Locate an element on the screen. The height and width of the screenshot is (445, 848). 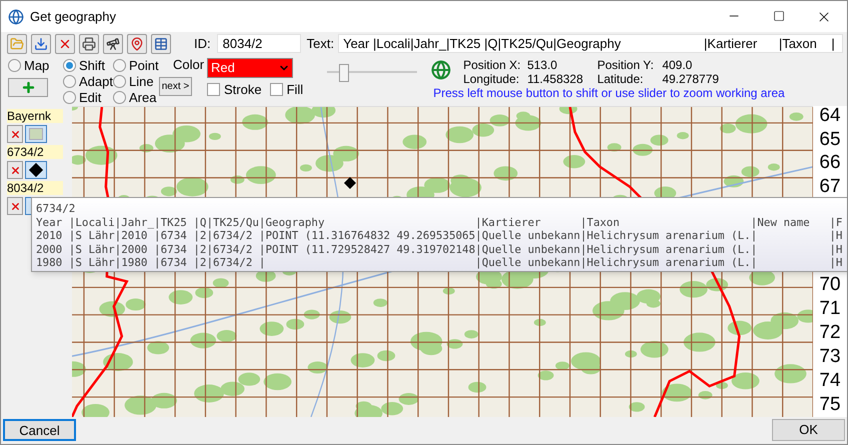
maximize-icon is located at coordinates (779, 16).